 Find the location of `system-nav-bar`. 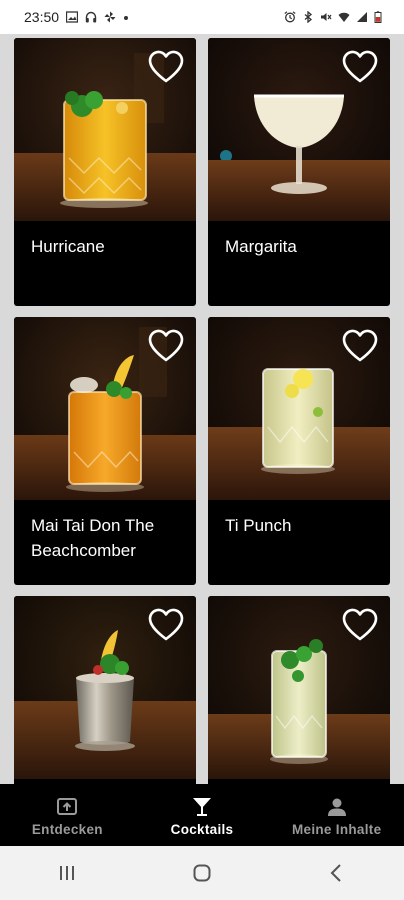

system-nav-bar is located at coordinates (202, 873).